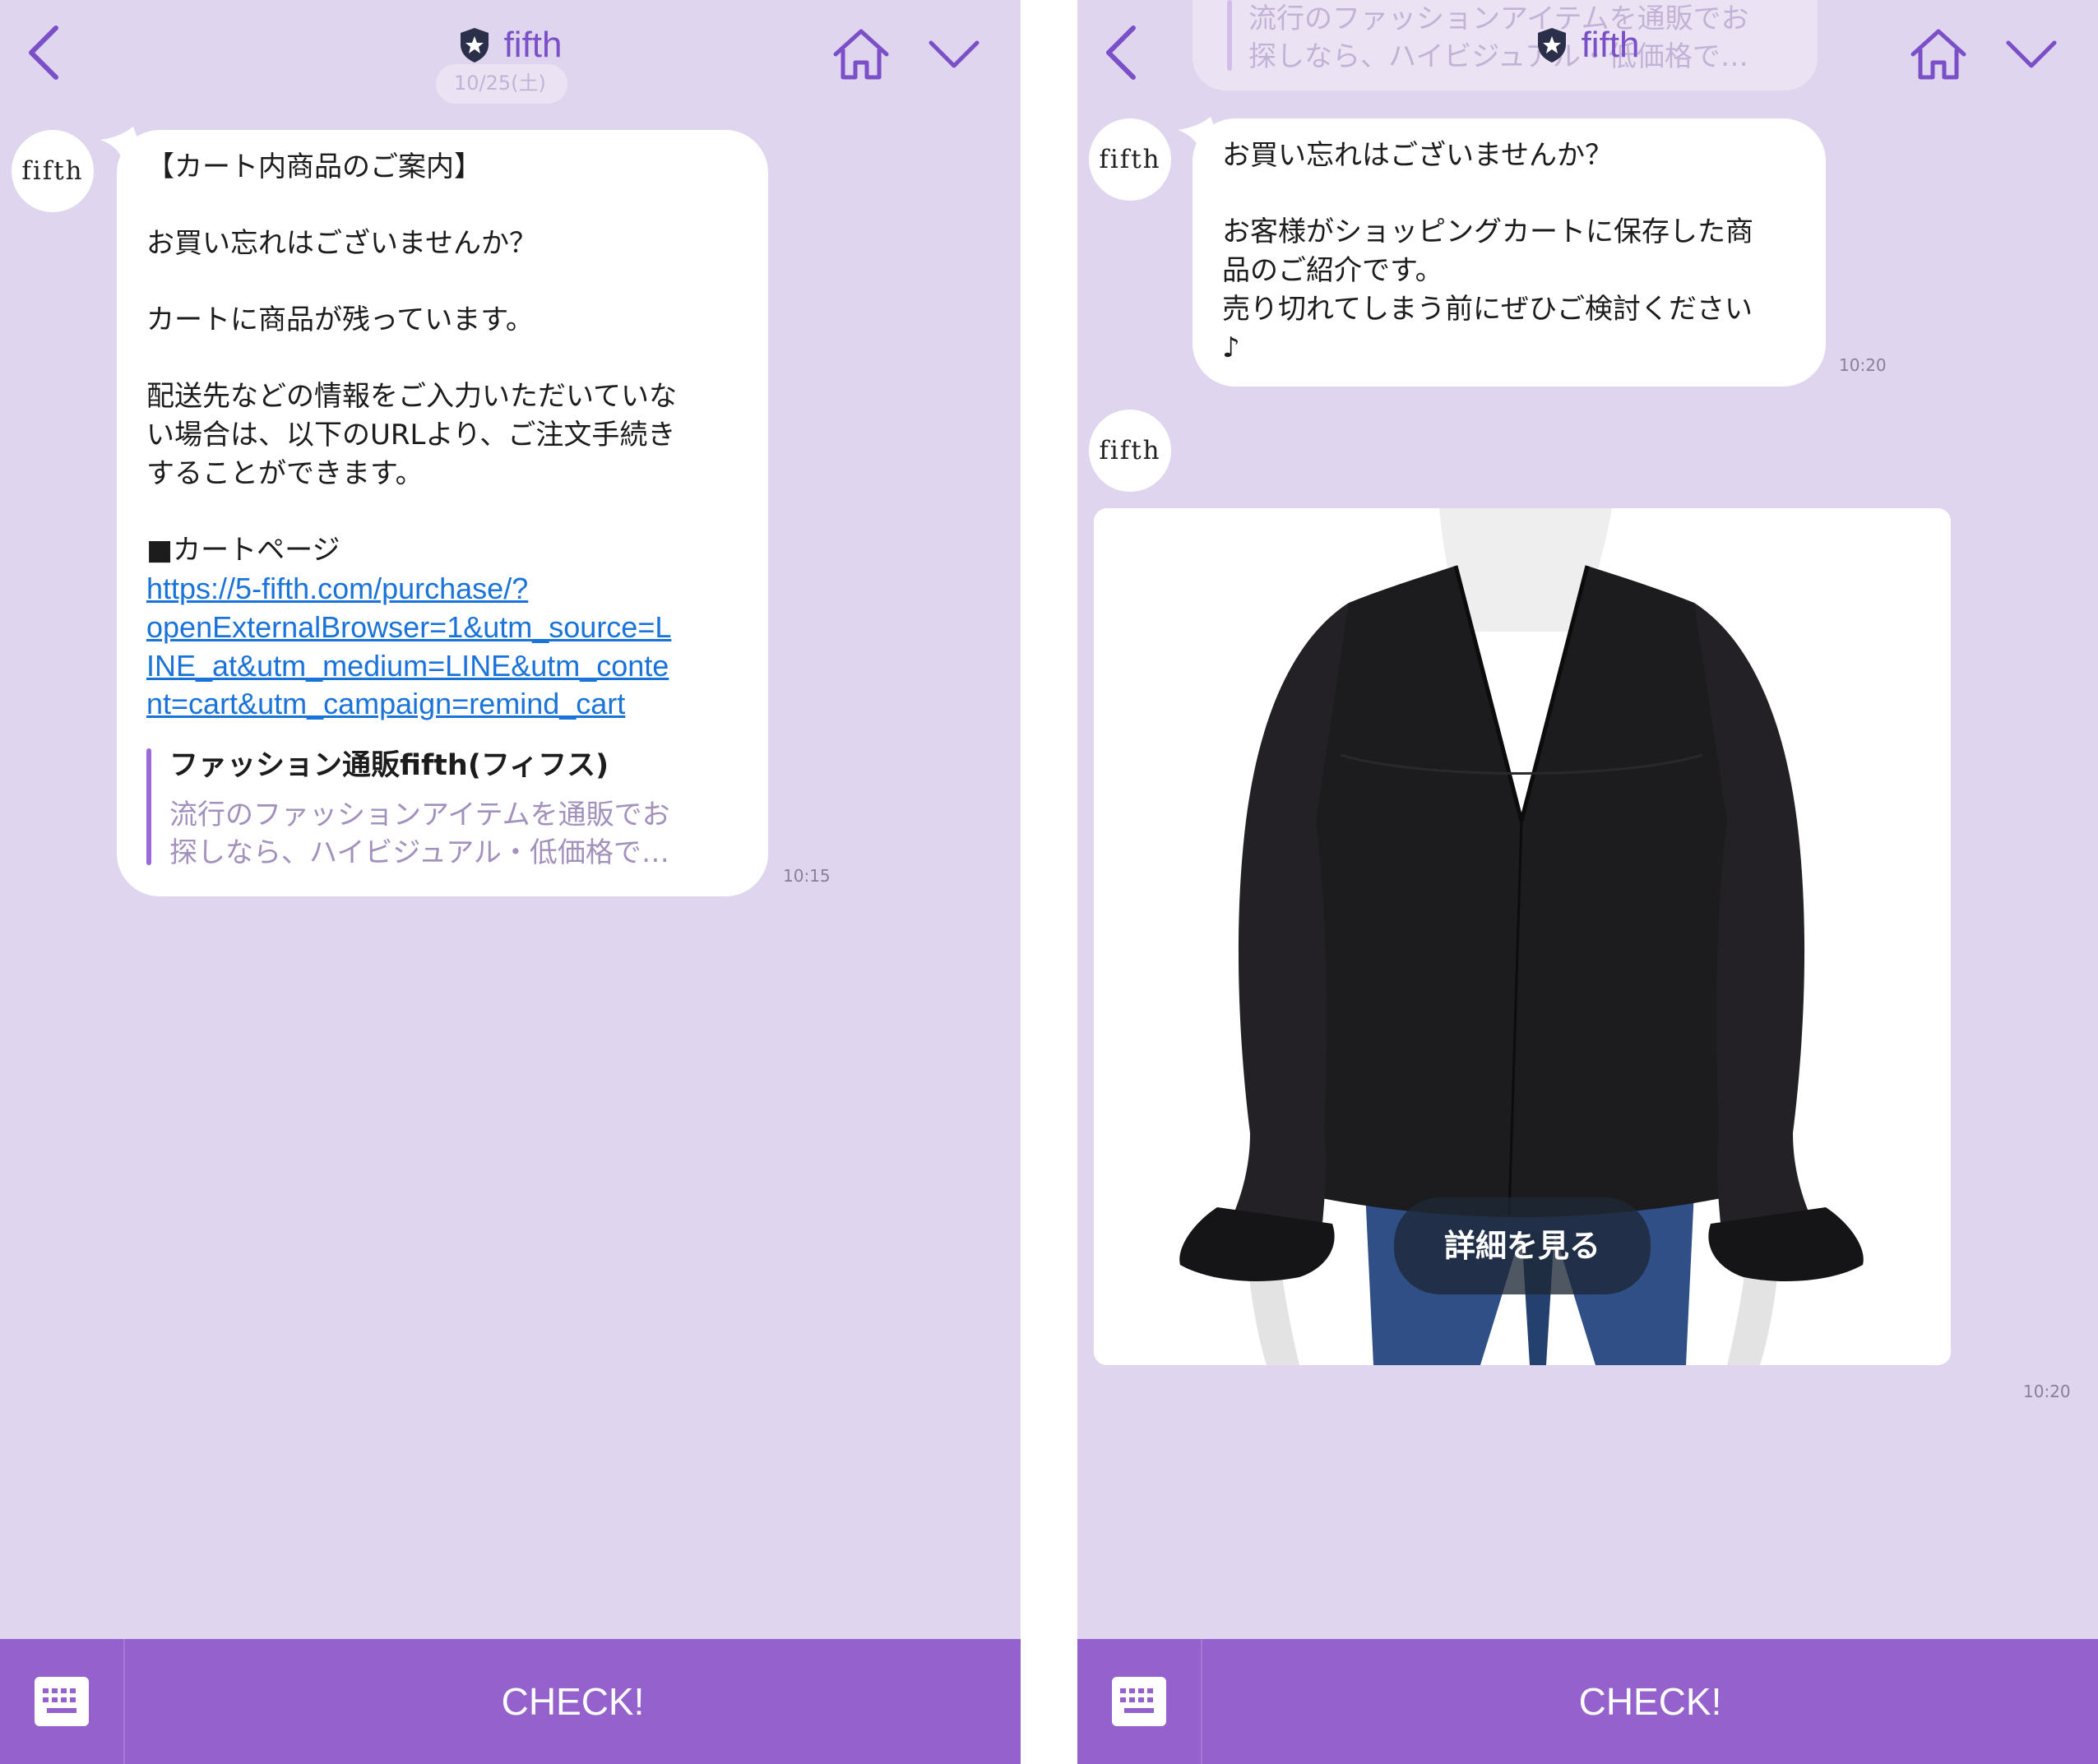 Image resolution: width=2098 pixels, height=1764 pixels. Describe the element at coordinates (1522, 1245) in the screenshot. I see `view-details-button: 詳細を見る` at that location.